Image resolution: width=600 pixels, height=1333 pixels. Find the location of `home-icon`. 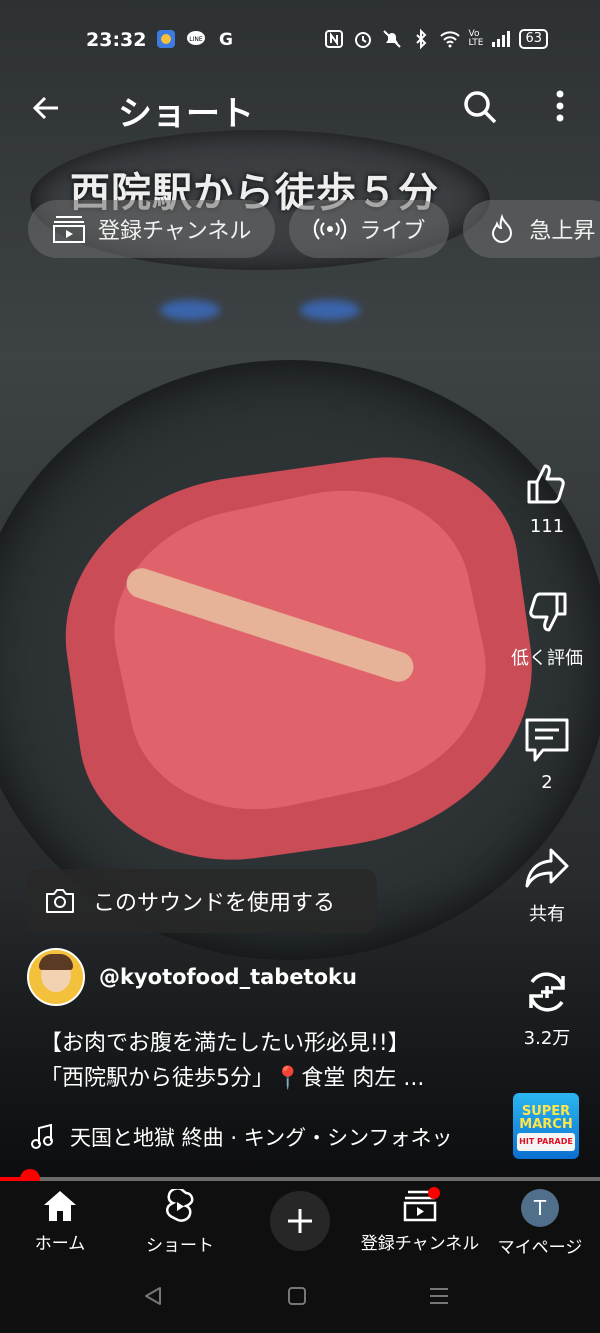

home-icon is located at coordinates (60, 1206).